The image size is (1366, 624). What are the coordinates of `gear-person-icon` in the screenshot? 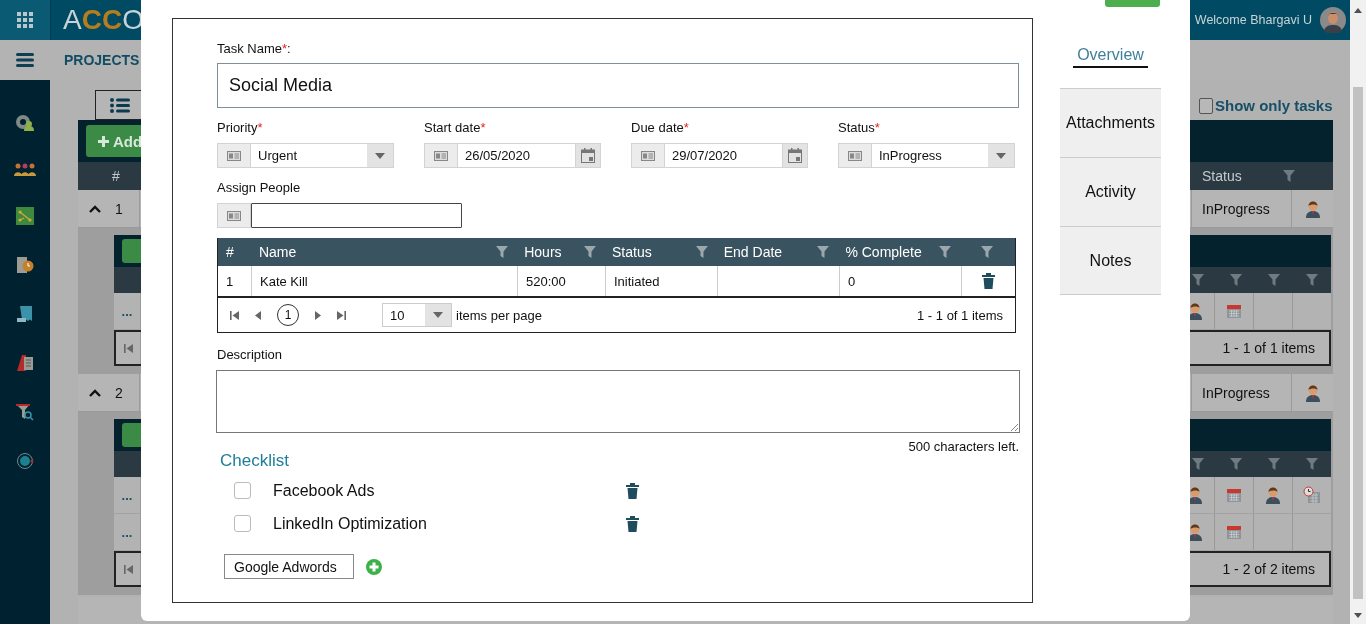 It's located at (25, 122).